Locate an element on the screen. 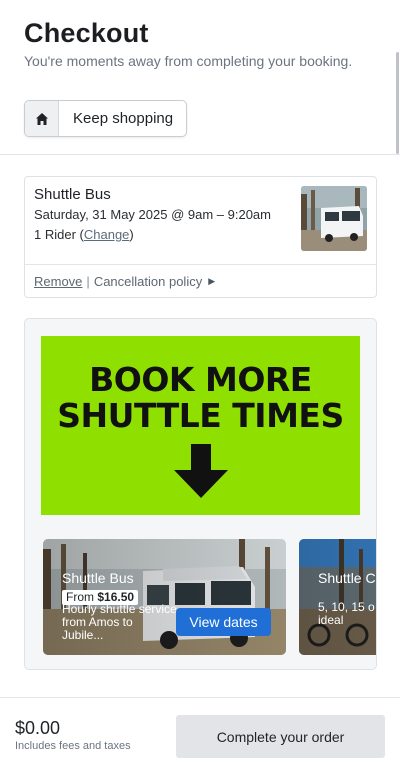 The height and width of the screenshot is (772, 400). banner-line-2: SHUTTLE TIMES is located at coordinates (200, 415).